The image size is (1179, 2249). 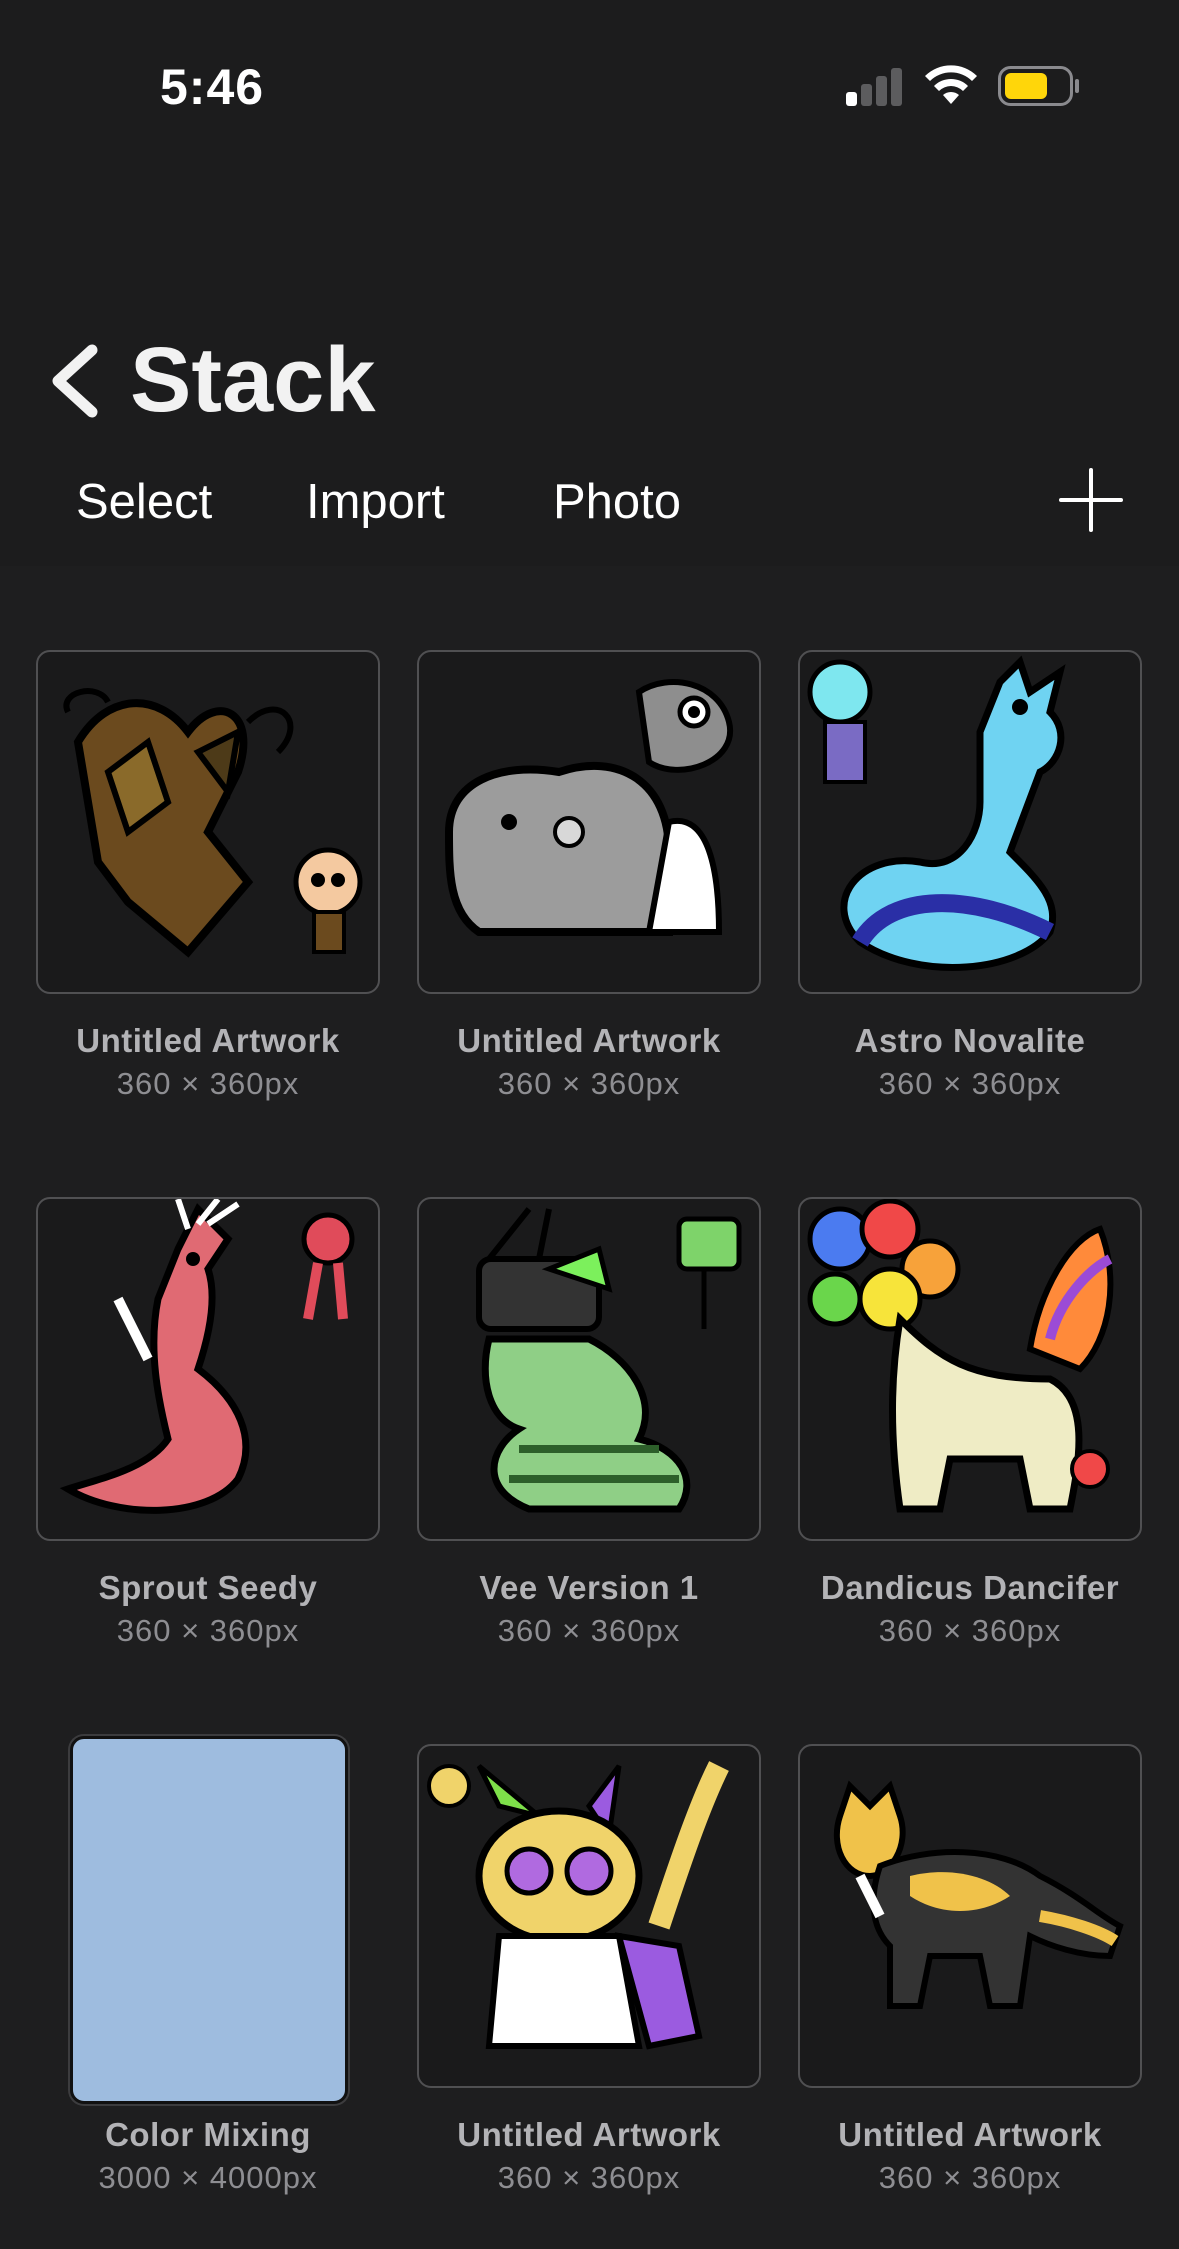 I want to click on page-title: Stack, so click(x=253, y=380).